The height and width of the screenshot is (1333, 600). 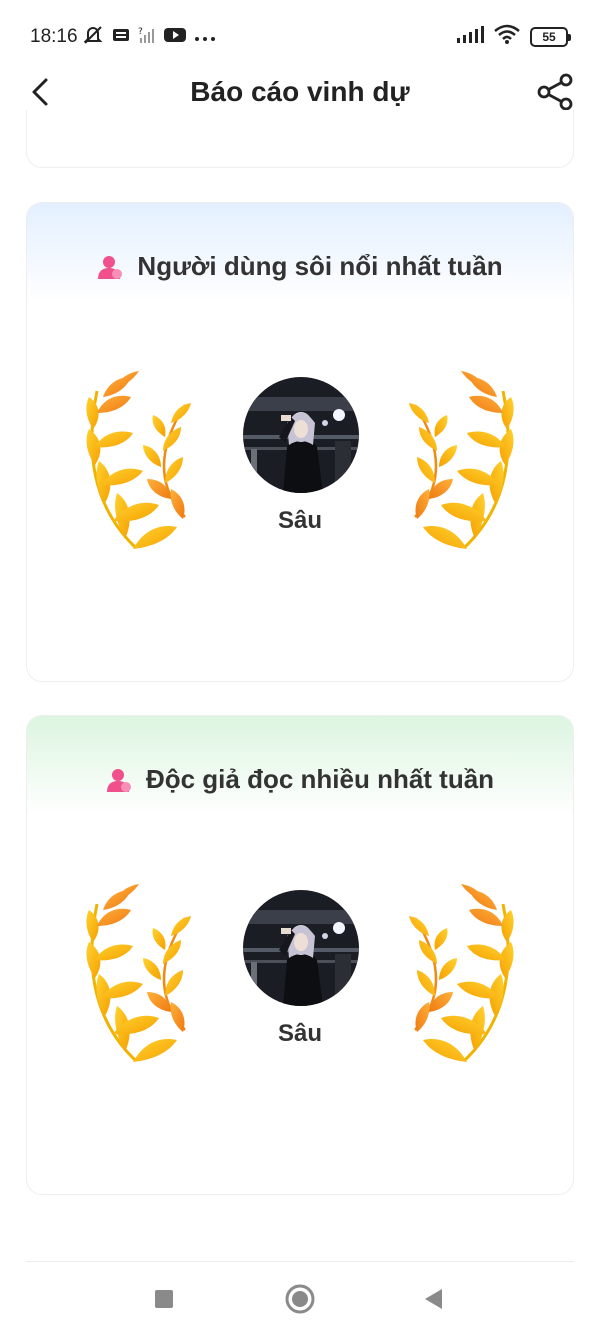 I want to click on share-button, so click(x=556, y=92).